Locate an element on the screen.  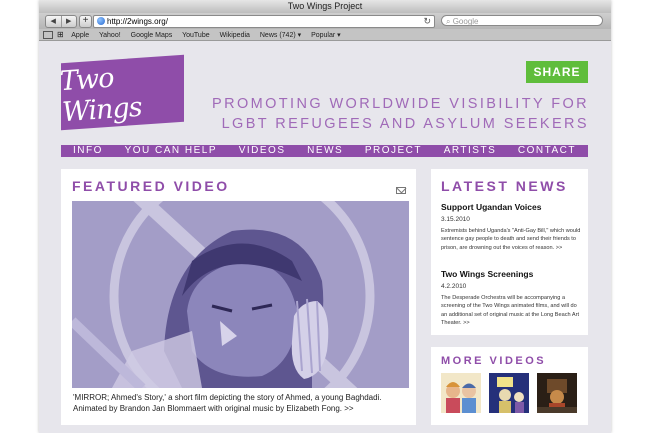
history-buttons: ◀ ▶ is located at coordinates (61, 21).